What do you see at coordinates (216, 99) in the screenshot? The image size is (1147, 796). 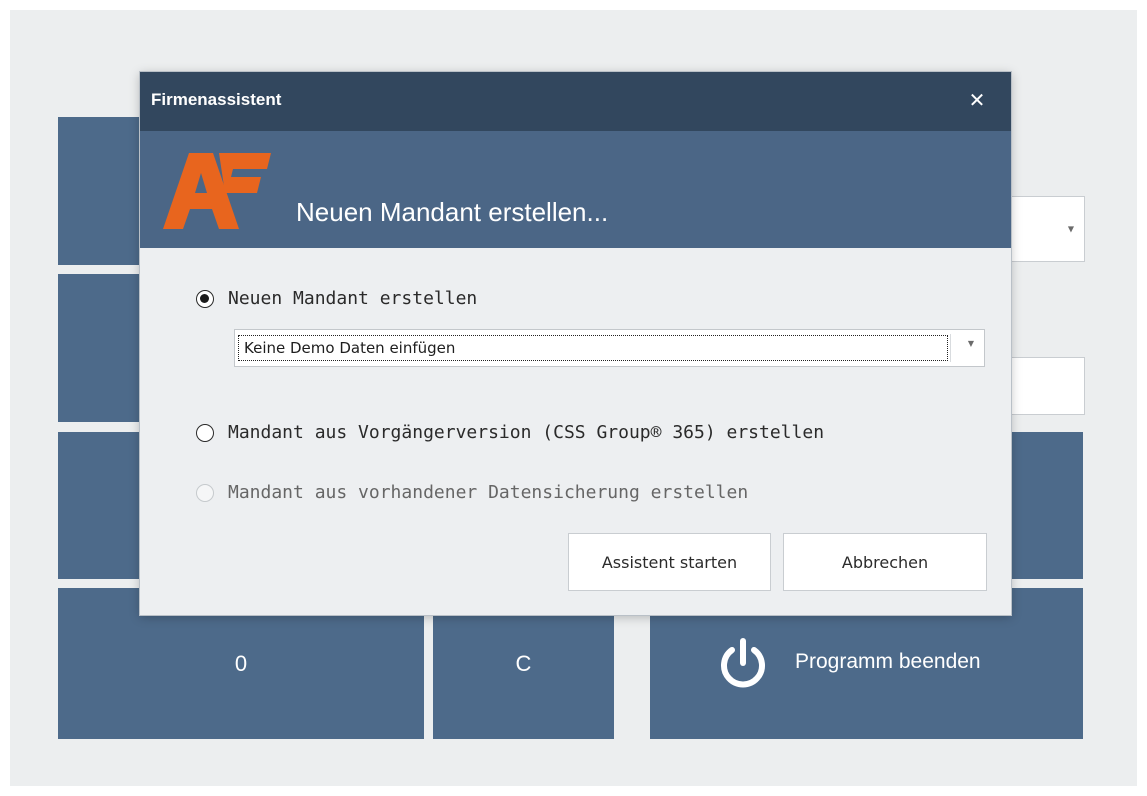 I see `dialog-title: Firmenassistent` at bounding box center [216, 99].